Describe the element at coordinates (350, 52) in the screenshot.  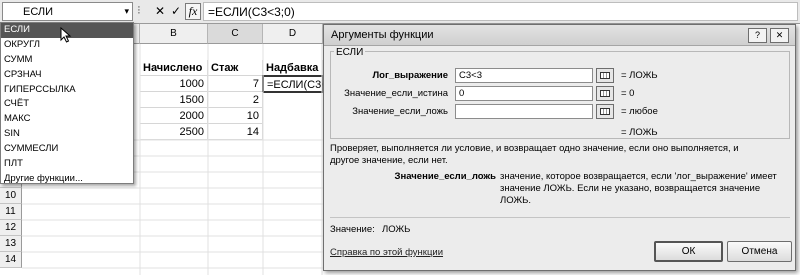
I see `function-name-label: ЕСЛИ` at that location.